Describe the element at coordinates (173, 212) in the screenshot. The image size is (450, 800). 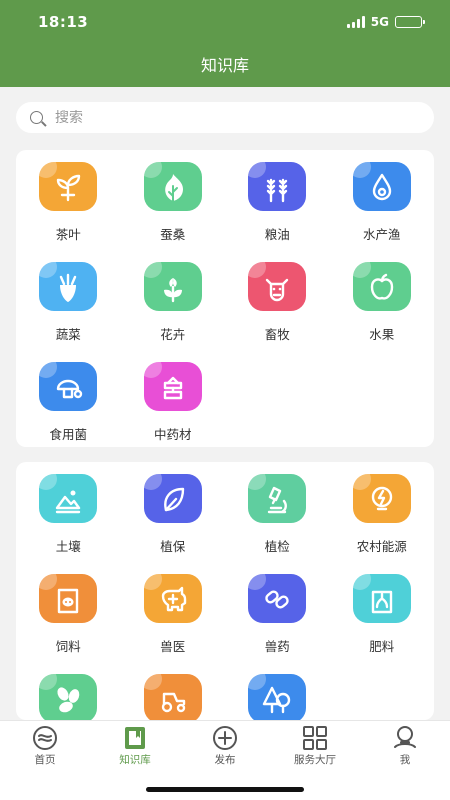
I see `category-mulberry-leaf: 蚕桑` at that location.